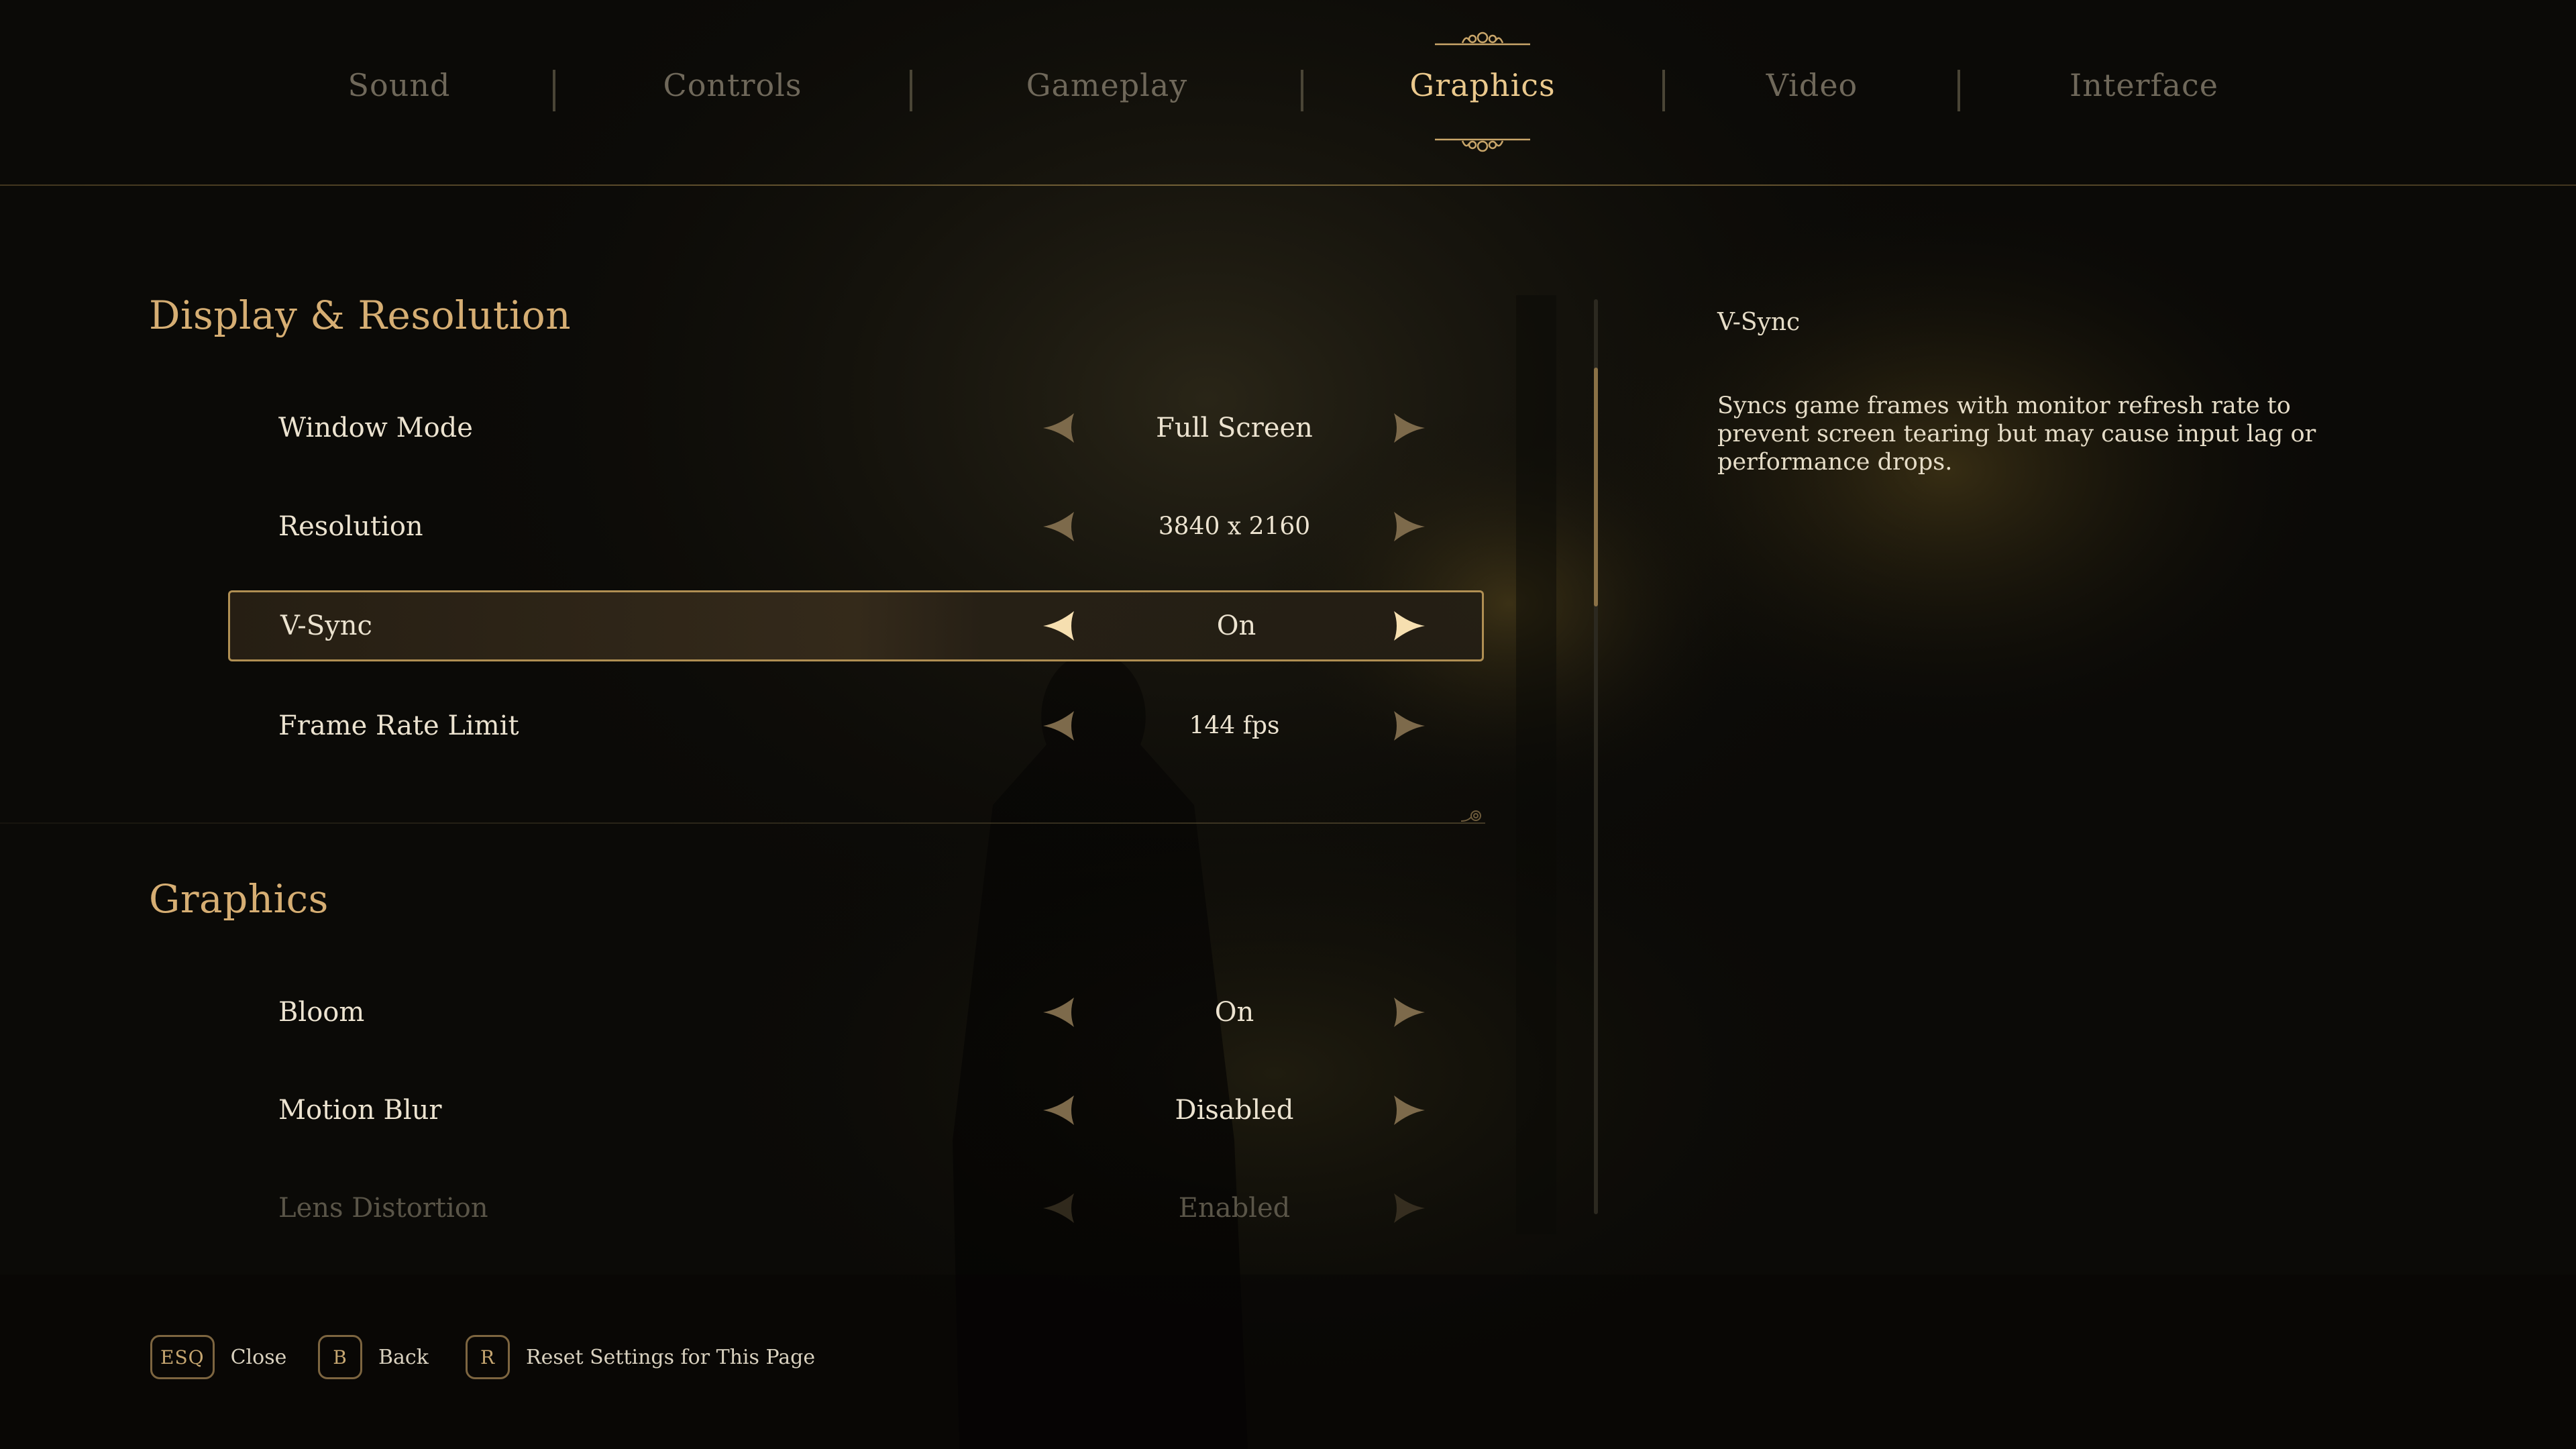 The image size is (2576, 1449). What do you see at coordinates (1759, 322) in the screenshot?
I see `description-title: V-Sync` at bounding box center [1759, 322].